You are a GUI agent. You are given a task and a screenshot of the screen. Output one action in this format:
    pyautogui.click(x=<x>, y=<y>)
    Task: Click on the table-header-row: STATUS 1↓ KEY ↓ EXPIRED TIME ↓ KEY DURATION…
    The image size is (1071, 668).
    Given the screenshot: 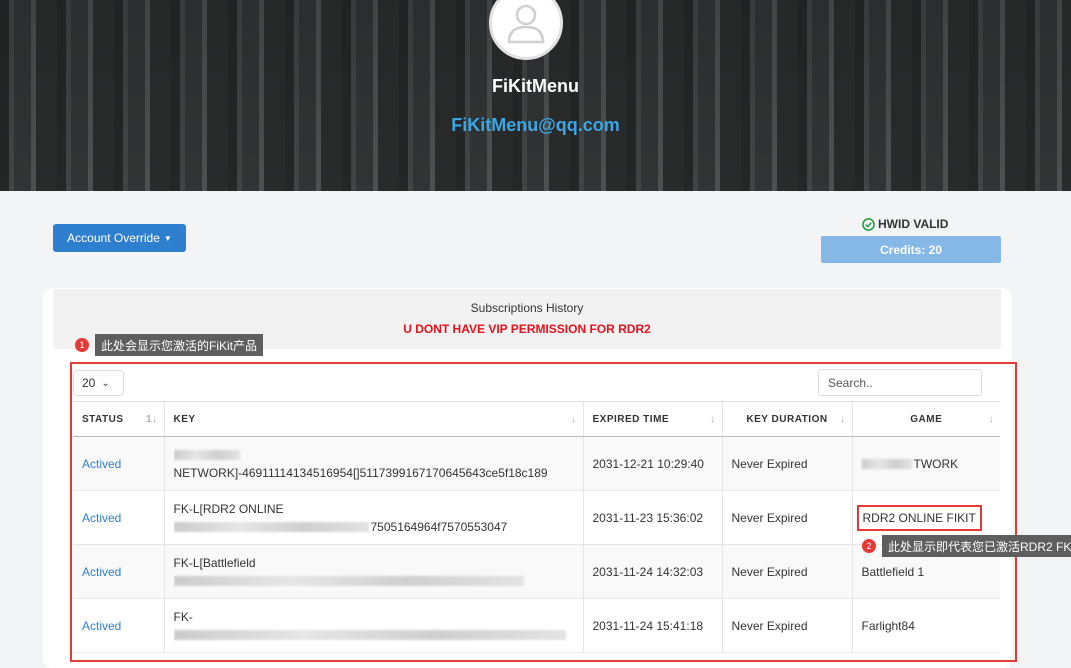 What is the action you would take?
    pyautogui.click(x=536, y=419)
    